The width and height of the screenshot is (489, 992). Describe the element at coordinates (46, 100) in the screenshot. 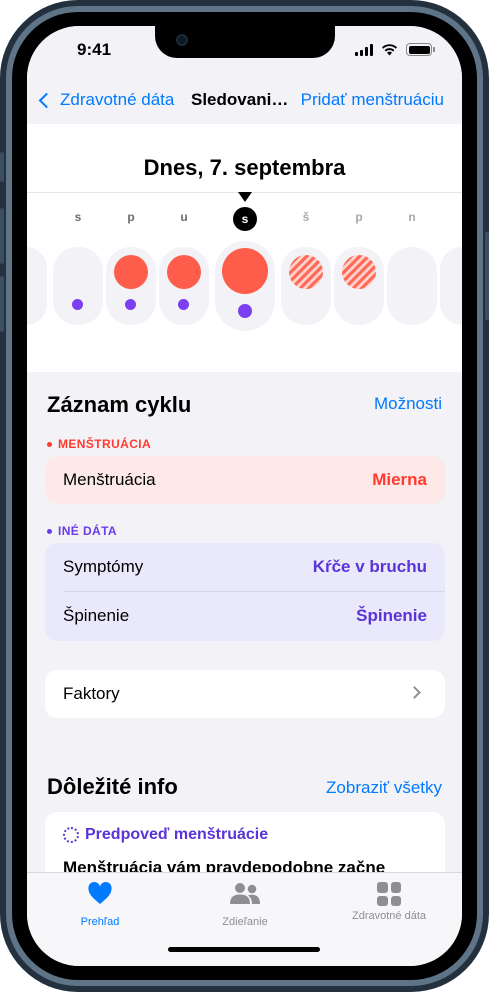

I see `chevron-left-icon` at that location.